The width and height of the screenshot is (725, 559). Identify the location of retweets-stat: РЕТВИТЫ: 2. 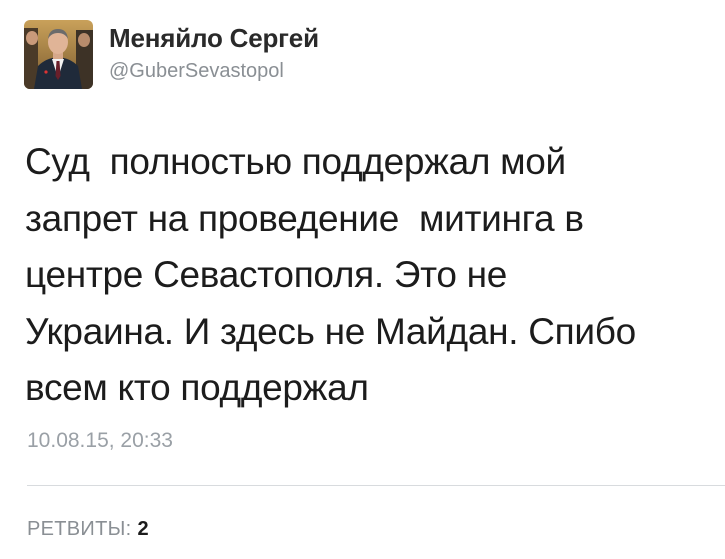
(88, 529).